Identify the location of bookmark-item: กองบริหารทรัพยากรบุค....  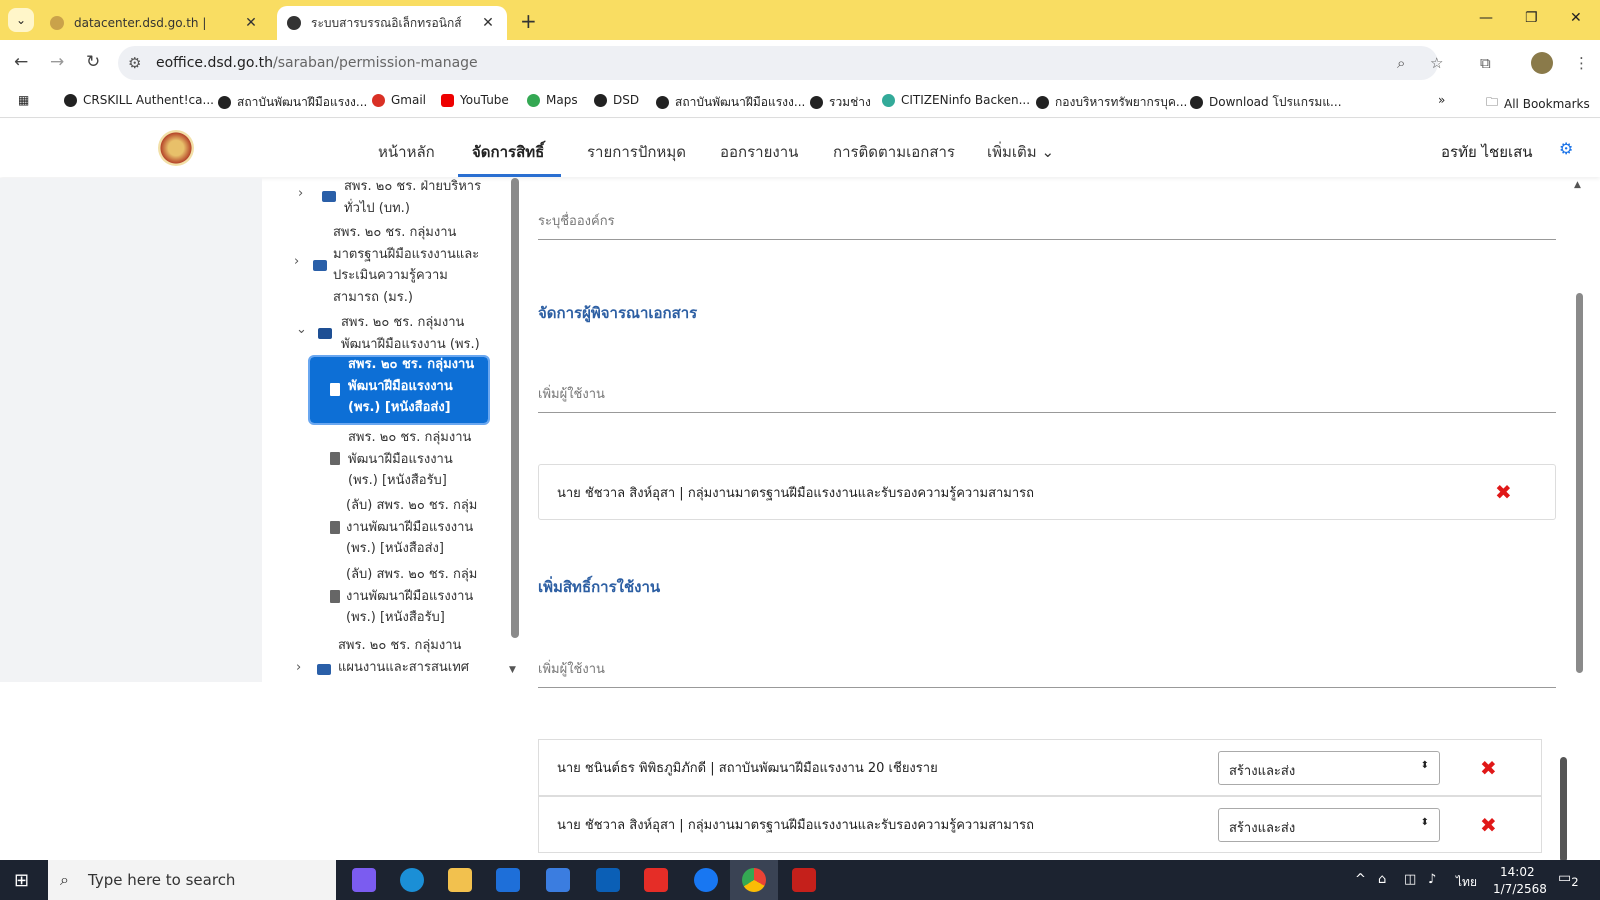
(1111, 102).